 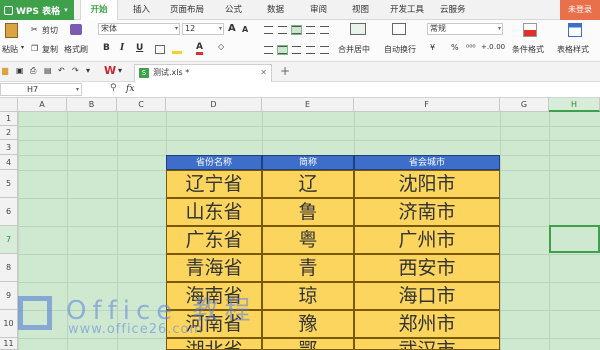 I want to click on wrap-text-button: 自动换行, so click(x=400, y=49).